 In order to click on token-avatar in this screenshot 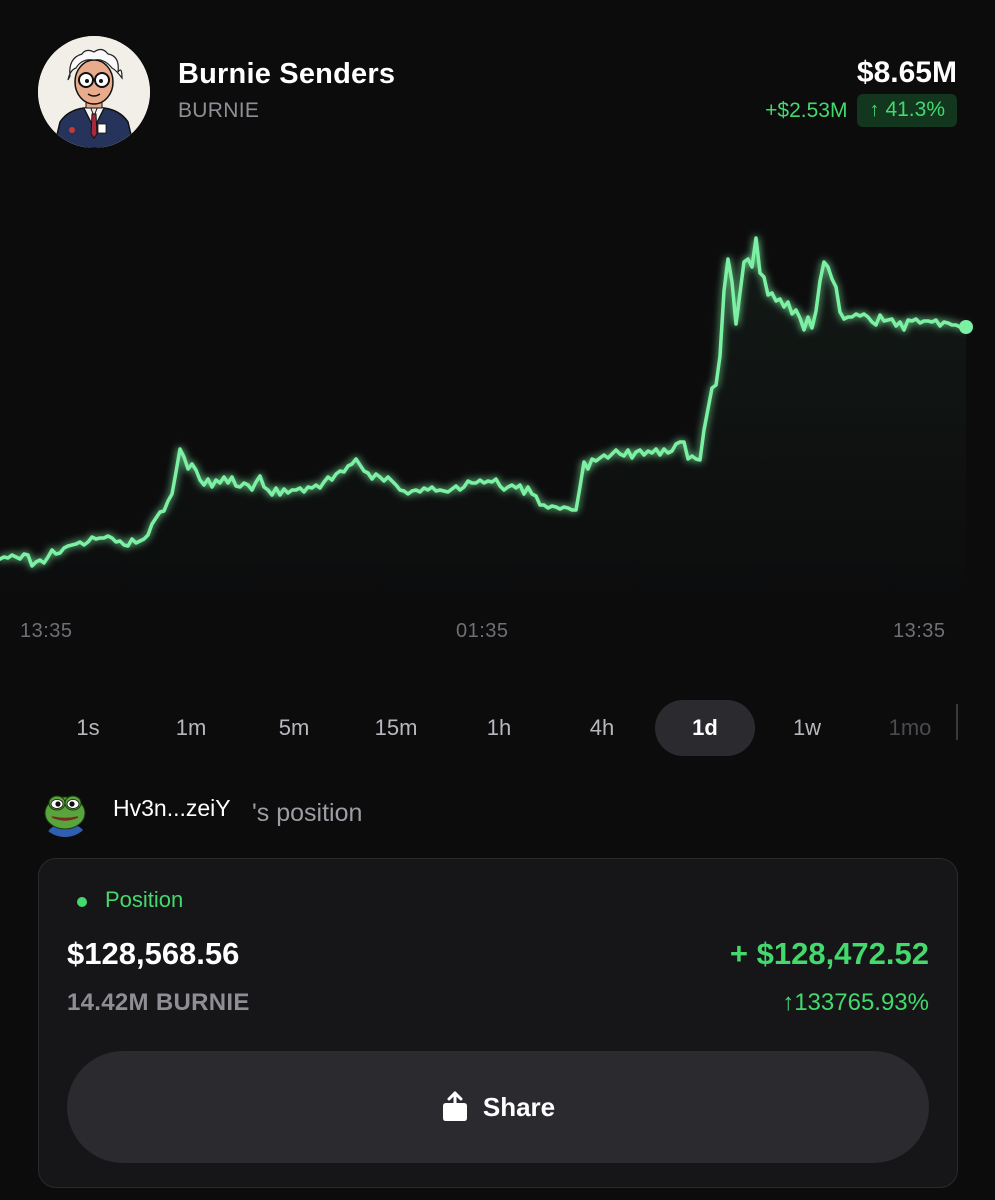, I will do `click(94, 92)`.